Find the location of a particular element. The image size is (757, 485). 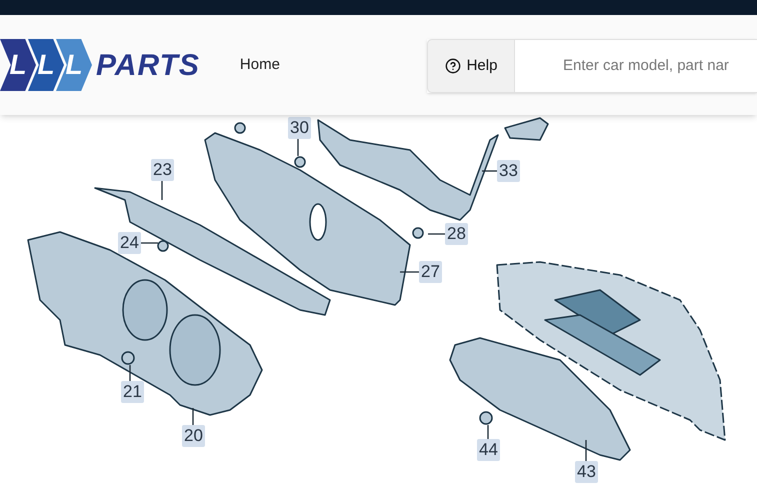

help-icon is located at coordinates (452, 66).